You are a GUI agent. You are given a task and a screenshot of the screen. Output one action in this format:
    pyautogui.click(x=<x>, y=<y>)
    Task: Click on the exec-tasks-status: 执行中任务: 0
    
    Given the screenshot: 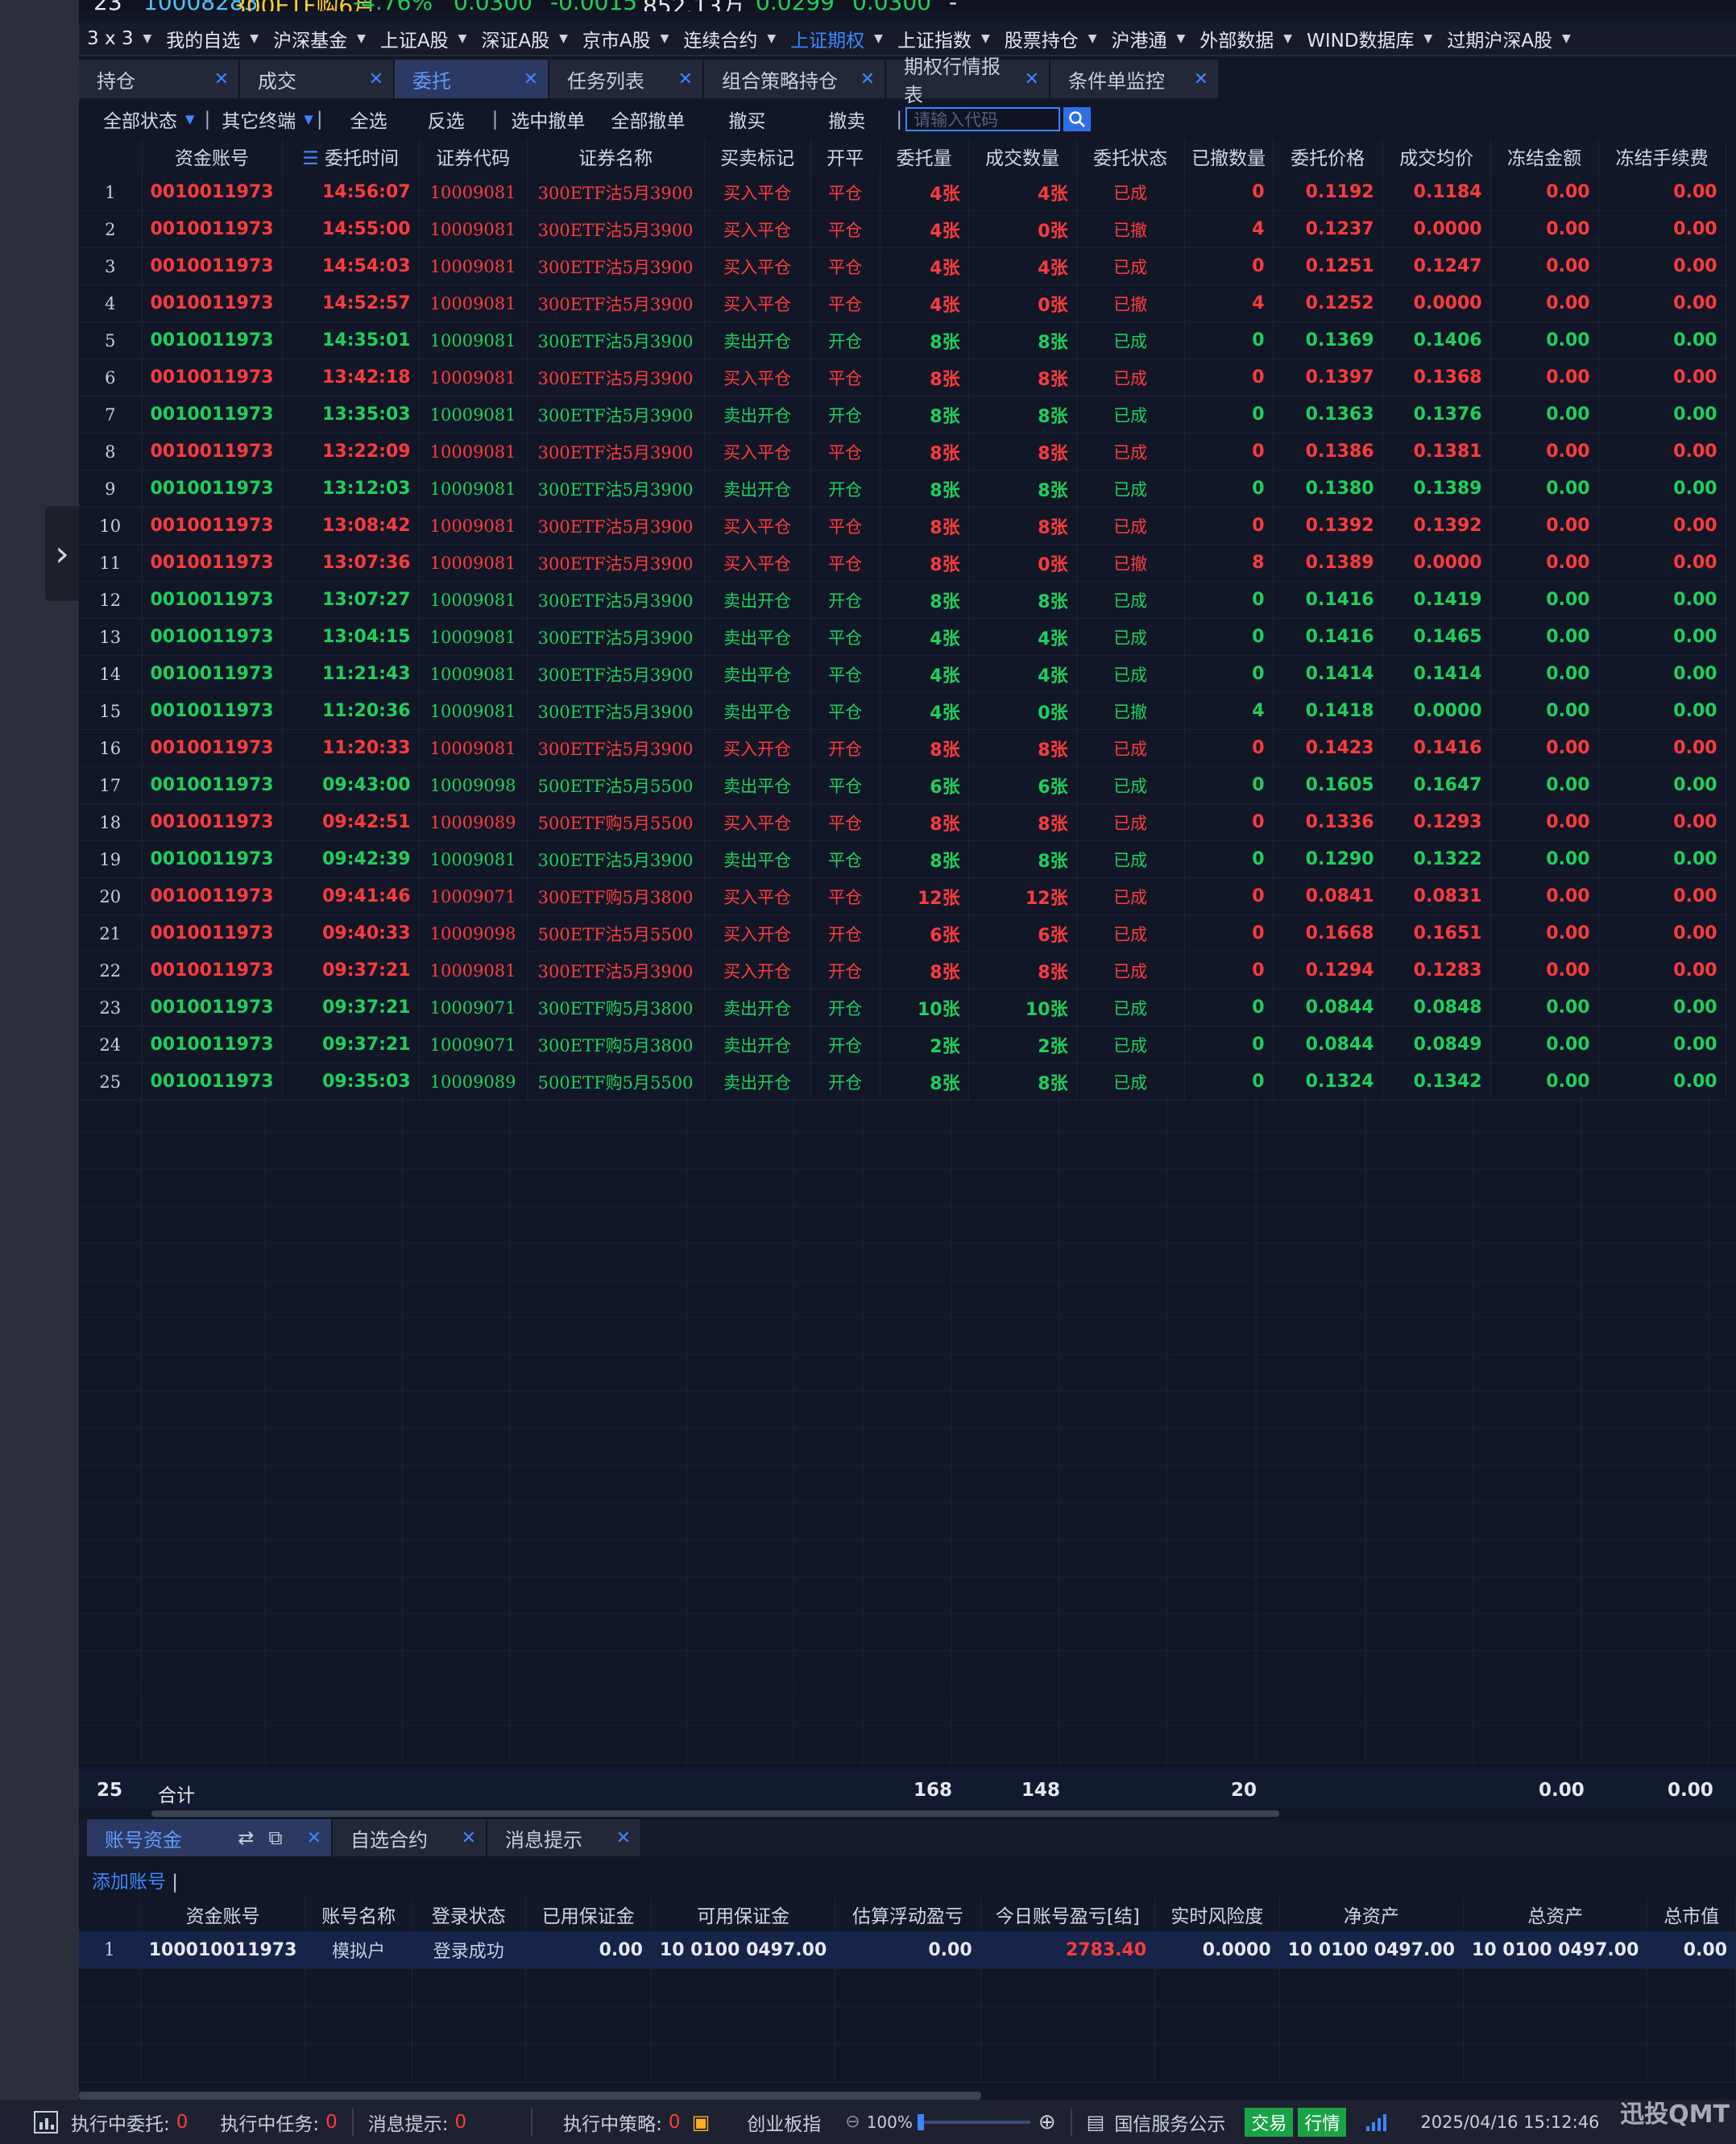 What is the action you would take?
    pyautogui.click(x=279, y=2122)
    